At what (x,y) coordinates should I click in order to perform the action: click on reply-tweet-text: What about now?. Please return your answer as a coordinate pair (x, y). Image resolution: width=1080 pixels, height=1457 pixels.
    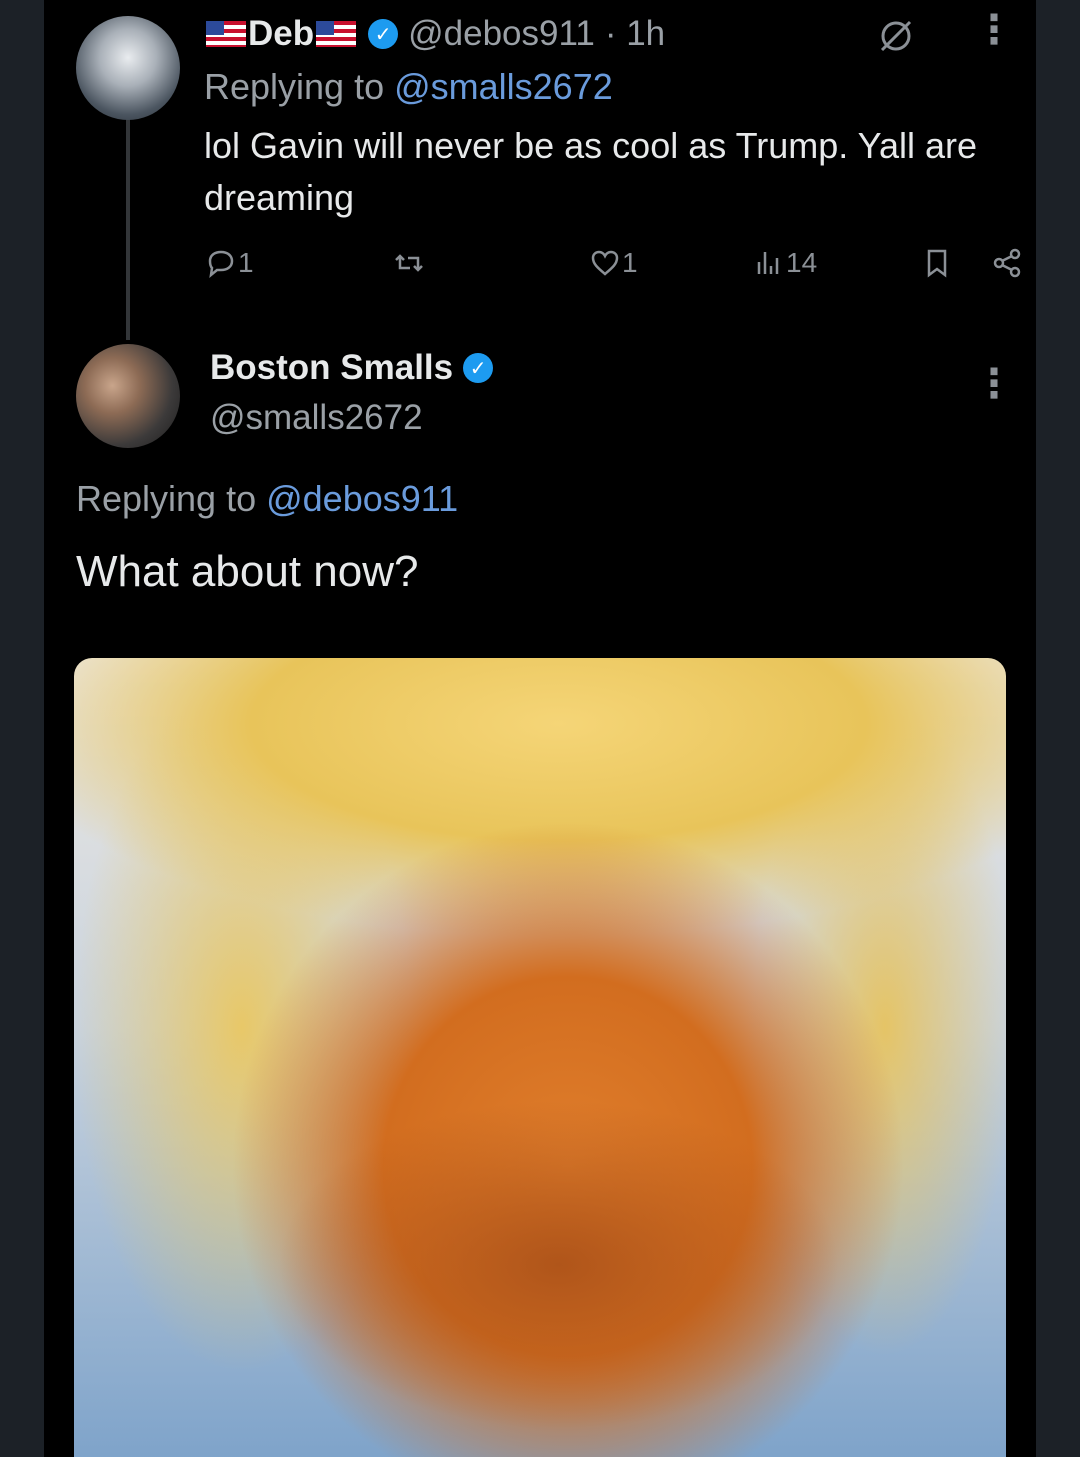
    Looking at the image, I should click on (247, 571).